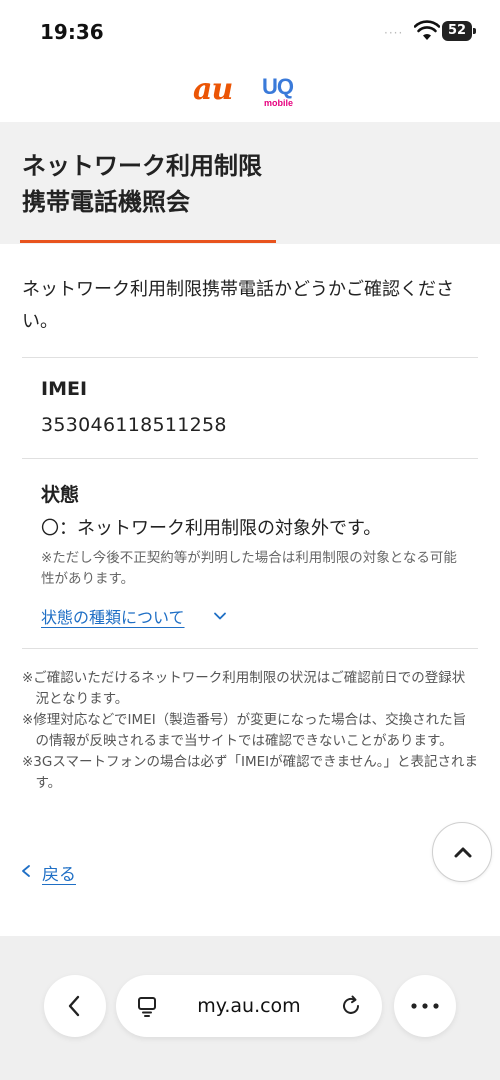 Image resolution: width=500 pixels, height=1080 pixels. What do you see at coordinates (351, 1006) in the screenshot?
I see `reload-icon` at bounding box center [351, 1006].